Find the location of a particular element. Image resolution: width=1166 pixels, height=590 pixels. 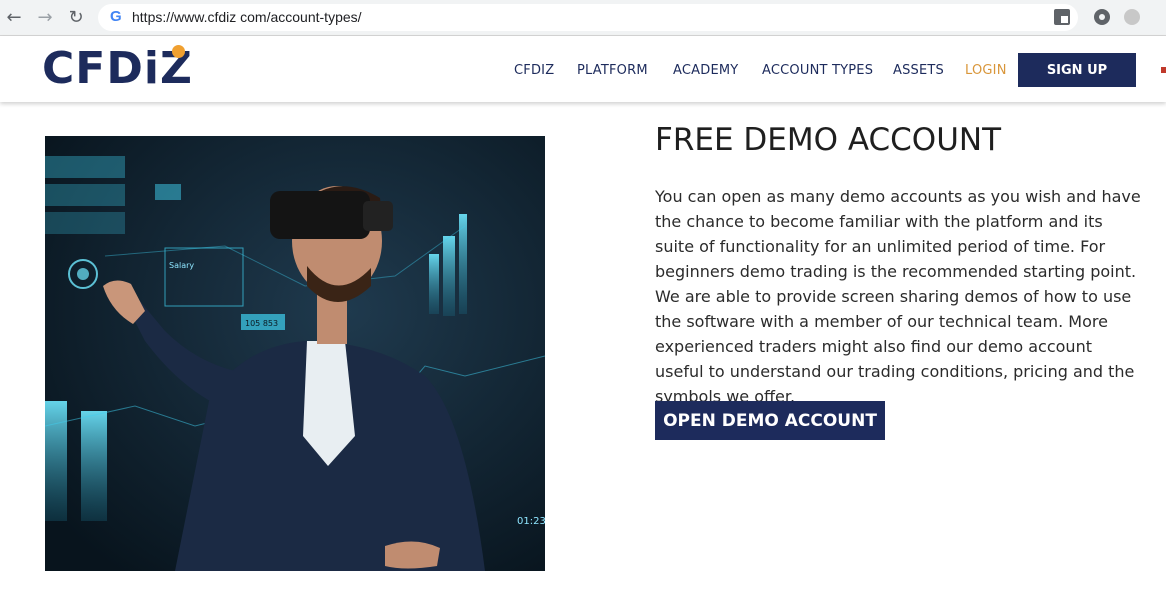

logo-dot-icon is located at coordinates (178, 51).